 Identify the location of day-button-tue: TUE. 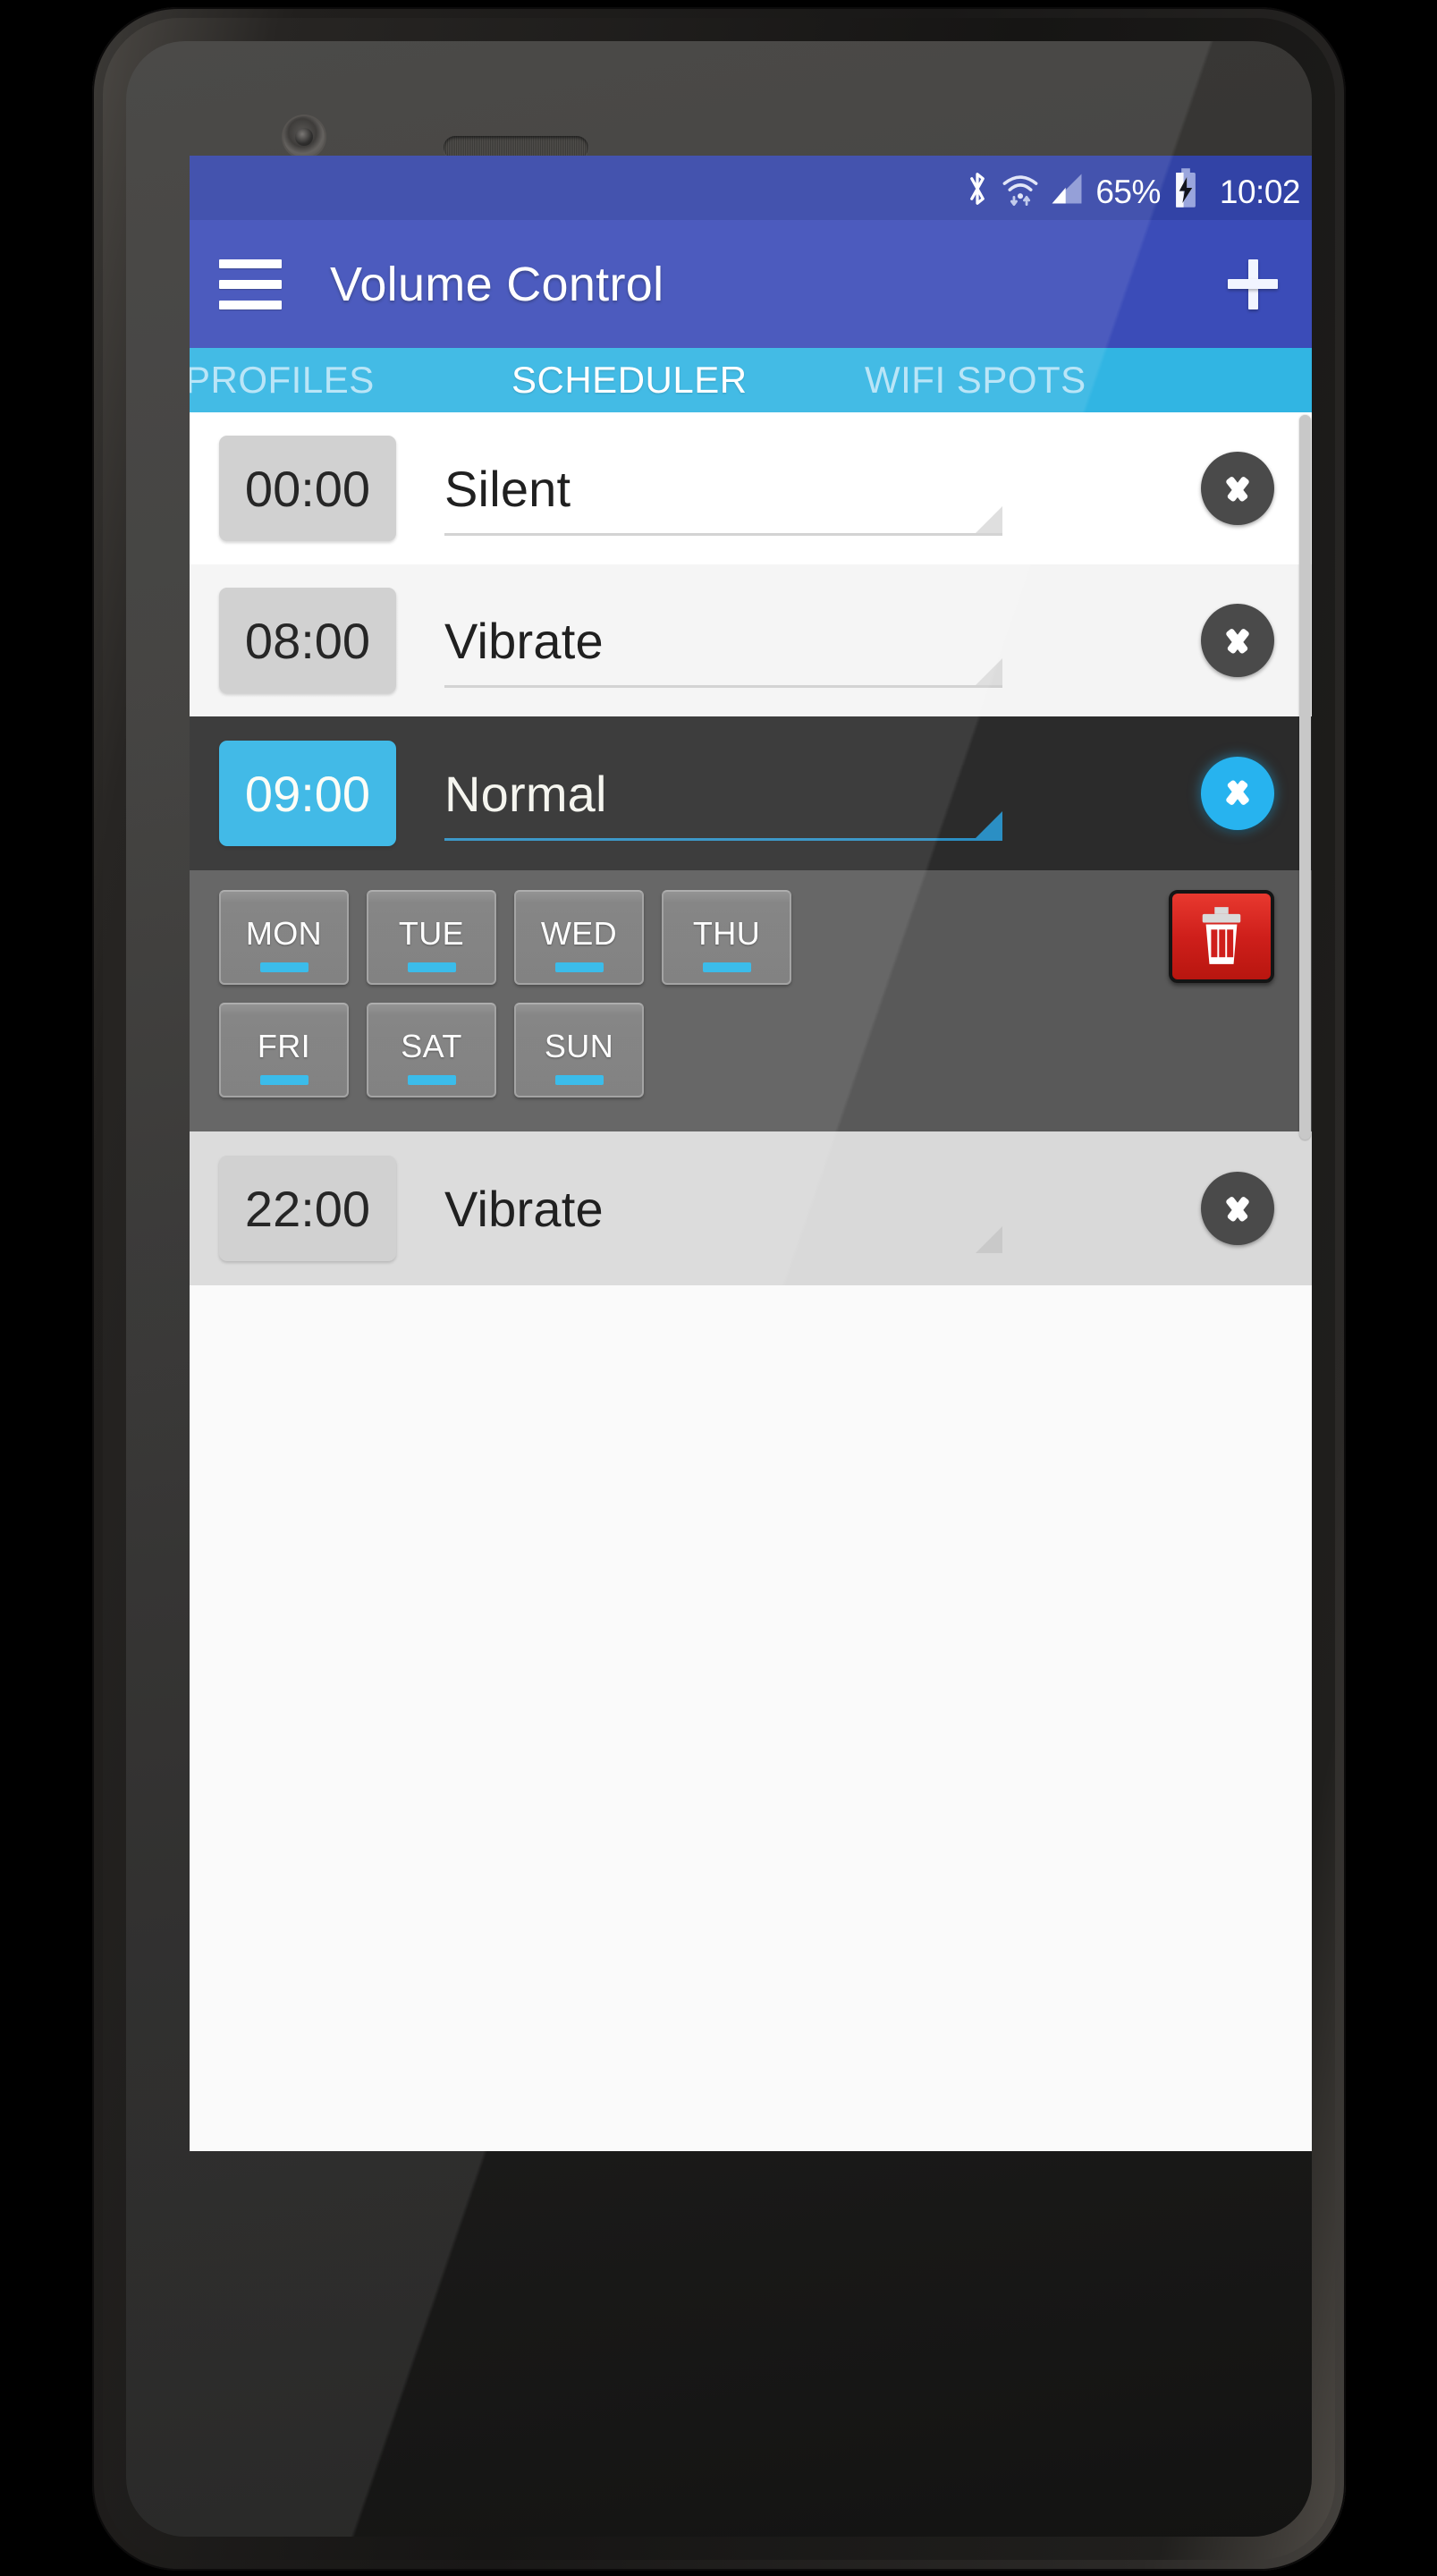
(432, 937).